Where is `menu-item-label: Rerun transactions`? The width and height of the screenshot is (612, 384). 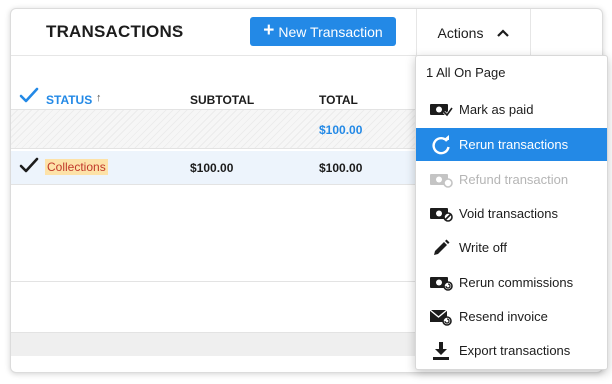 menu-item-label: Rerun transactions is located at coordinates (514, 144).